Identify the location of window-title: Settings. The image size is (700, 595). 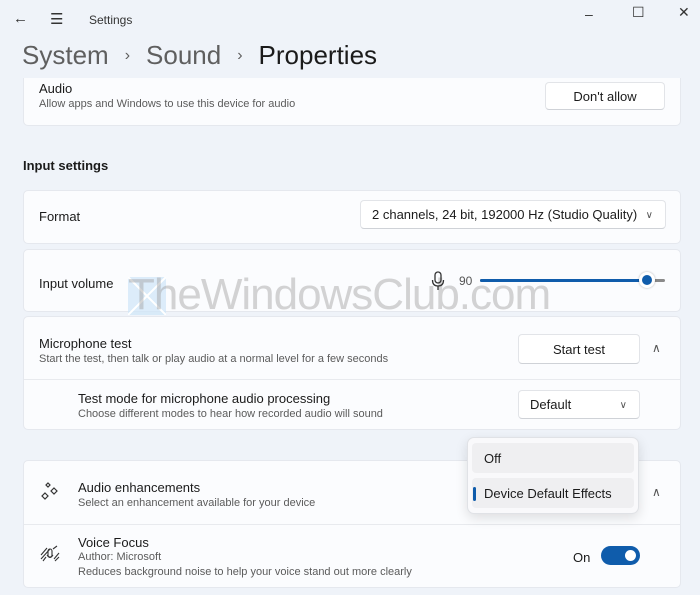
(111, 20).